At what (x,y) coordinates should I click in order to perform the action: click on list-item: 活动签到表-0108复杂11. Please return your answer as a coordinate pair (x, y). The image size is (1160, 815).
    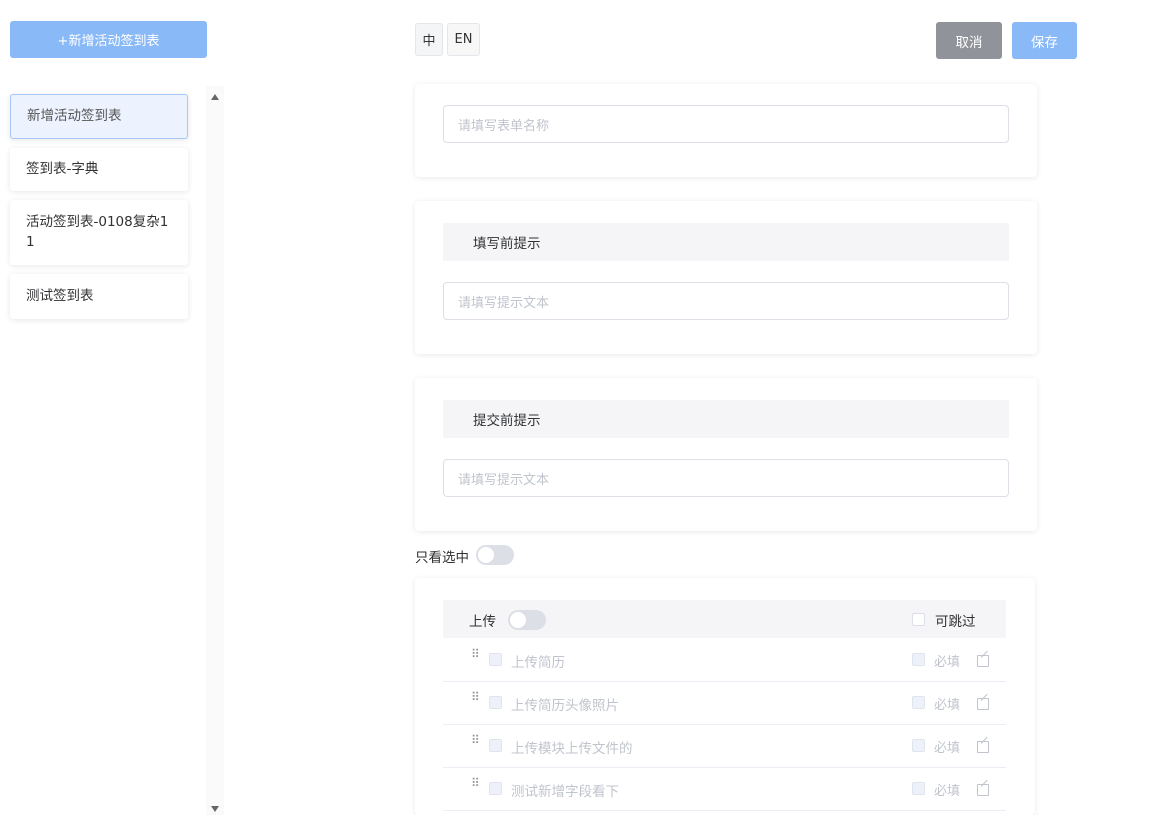
    Looking at the image, I should click on (99, 232).